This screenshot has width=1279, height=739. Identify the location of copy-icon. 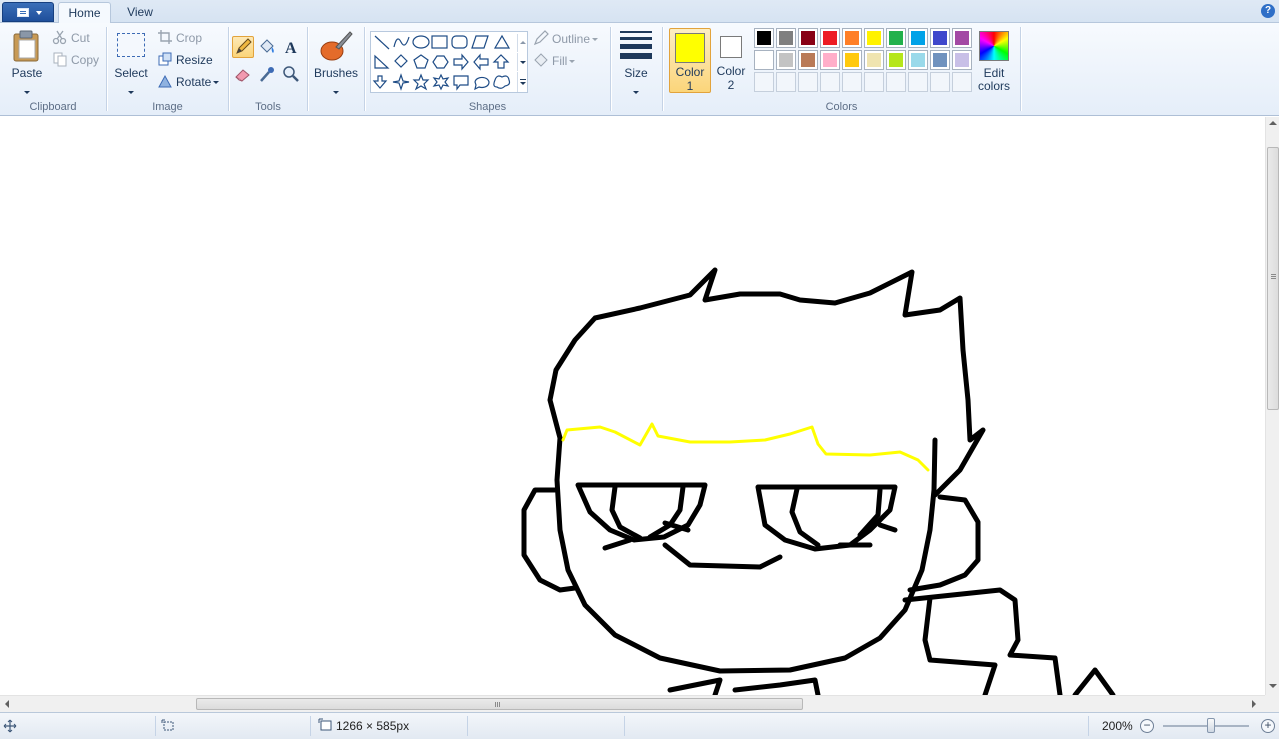
(60, 59).